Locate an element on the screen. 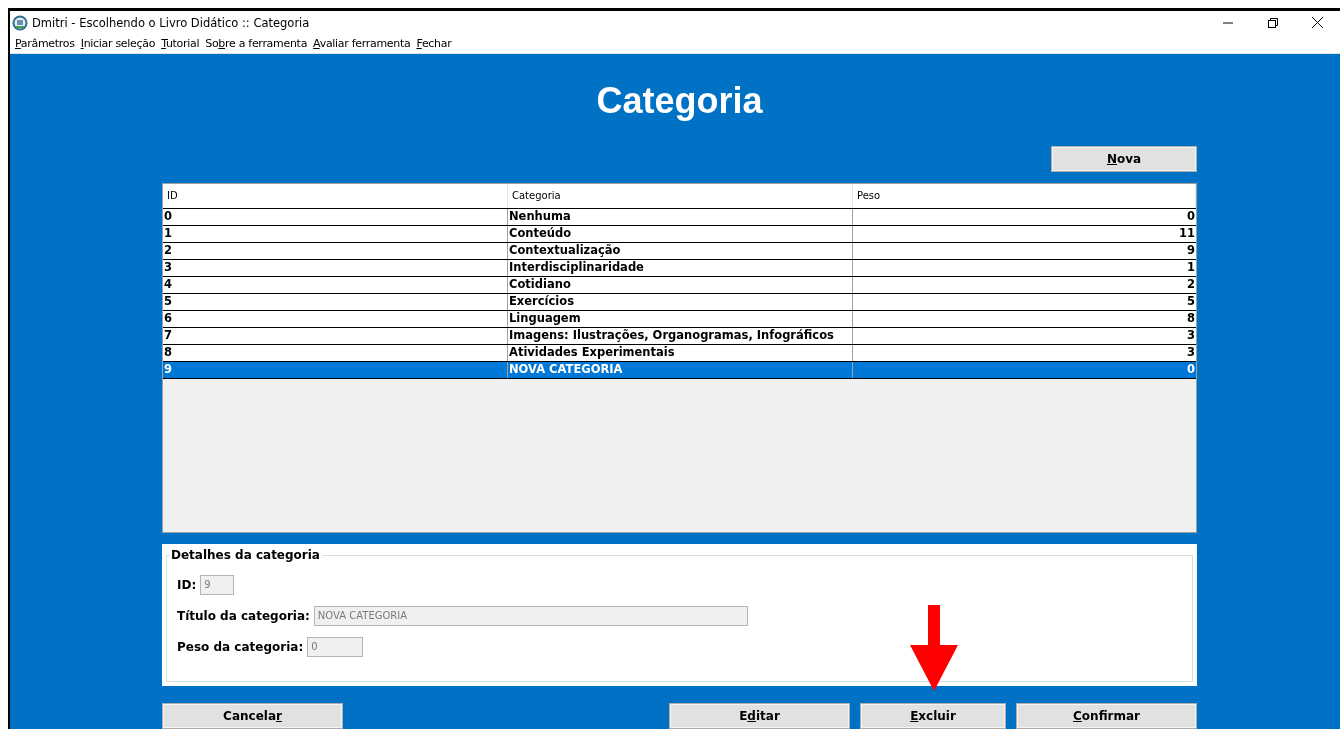 This screenshot has height=729, width=1340. table-cell: Imagens: Ilustrações, Organogramas, Infográficos is located at coordinates (680, 336).